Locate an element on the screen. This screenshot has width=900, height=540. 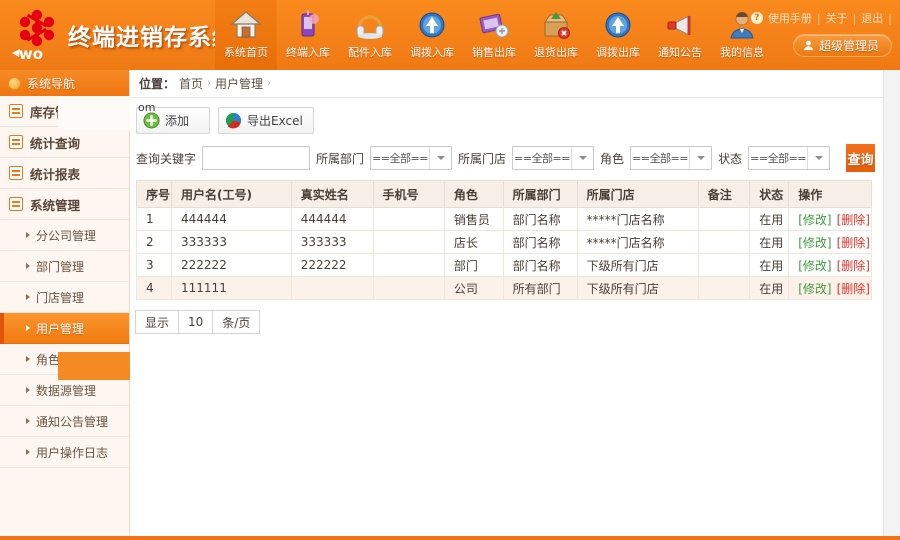
nav-label: 系统首页 is located at coordinates (246, 52).